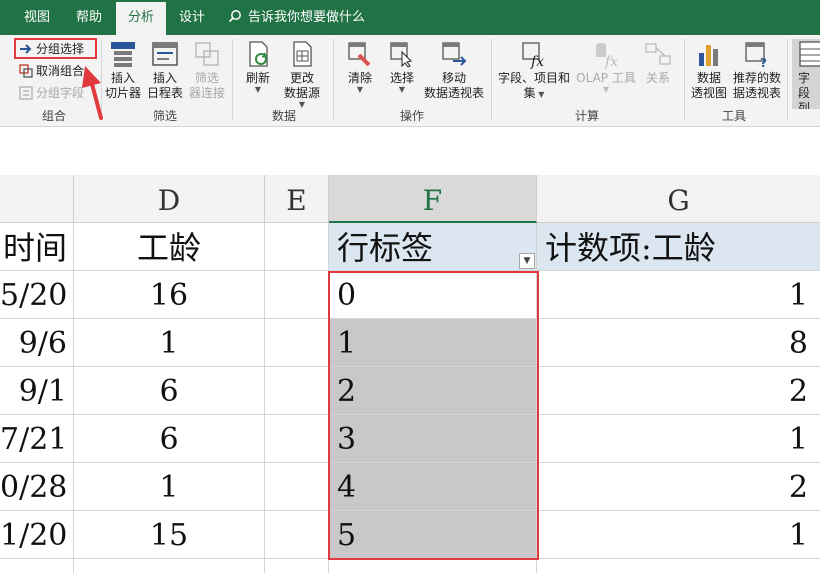 The image size is (820, 573). What do you see at coordinates (733, 116) in the screenshot?
I see `group-label-tools: 工具` at bounding box center [733, 116].